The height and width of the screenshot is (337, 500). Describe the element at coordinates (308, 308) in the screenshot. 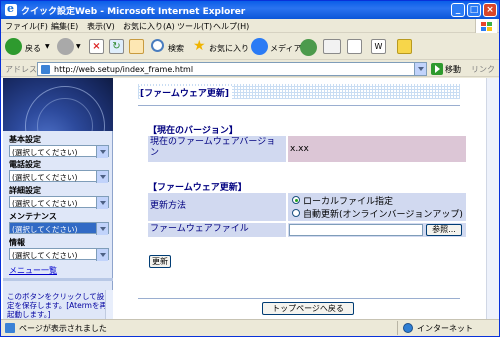

I see `top-page-button: トップページへ戻る` at that location.